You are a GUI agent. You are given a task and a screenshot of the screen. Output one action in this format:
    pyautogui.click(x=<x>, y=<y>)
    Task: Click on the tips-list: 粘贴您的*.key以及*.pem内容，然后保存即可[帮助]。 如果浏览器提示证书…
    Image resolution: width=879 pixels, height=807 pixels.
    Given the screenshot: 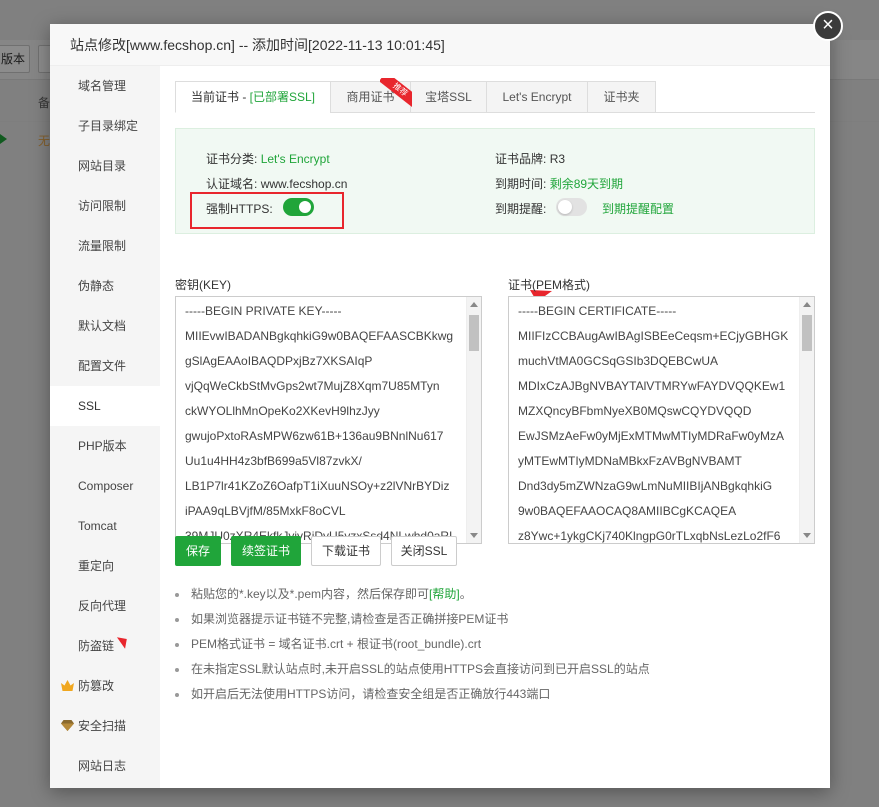 What is the action you would take?
    pyautogui.click(x=495, y=644)
    